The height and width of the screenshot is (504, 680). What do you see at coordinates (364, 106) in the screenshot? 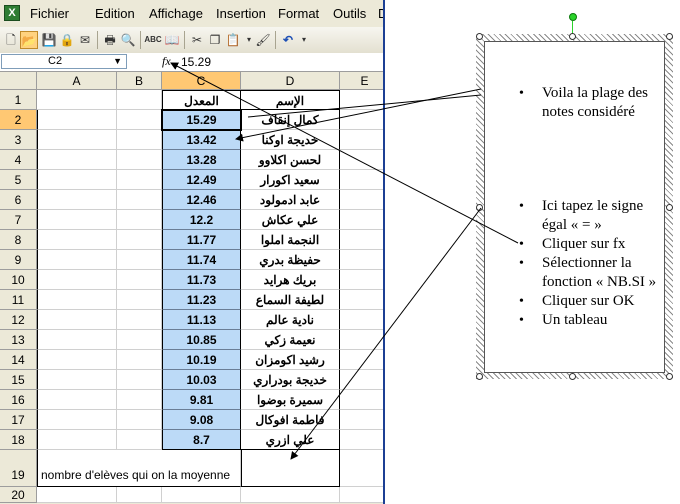
I see `arrow-to-range-top` at bounding box center [364, 106].